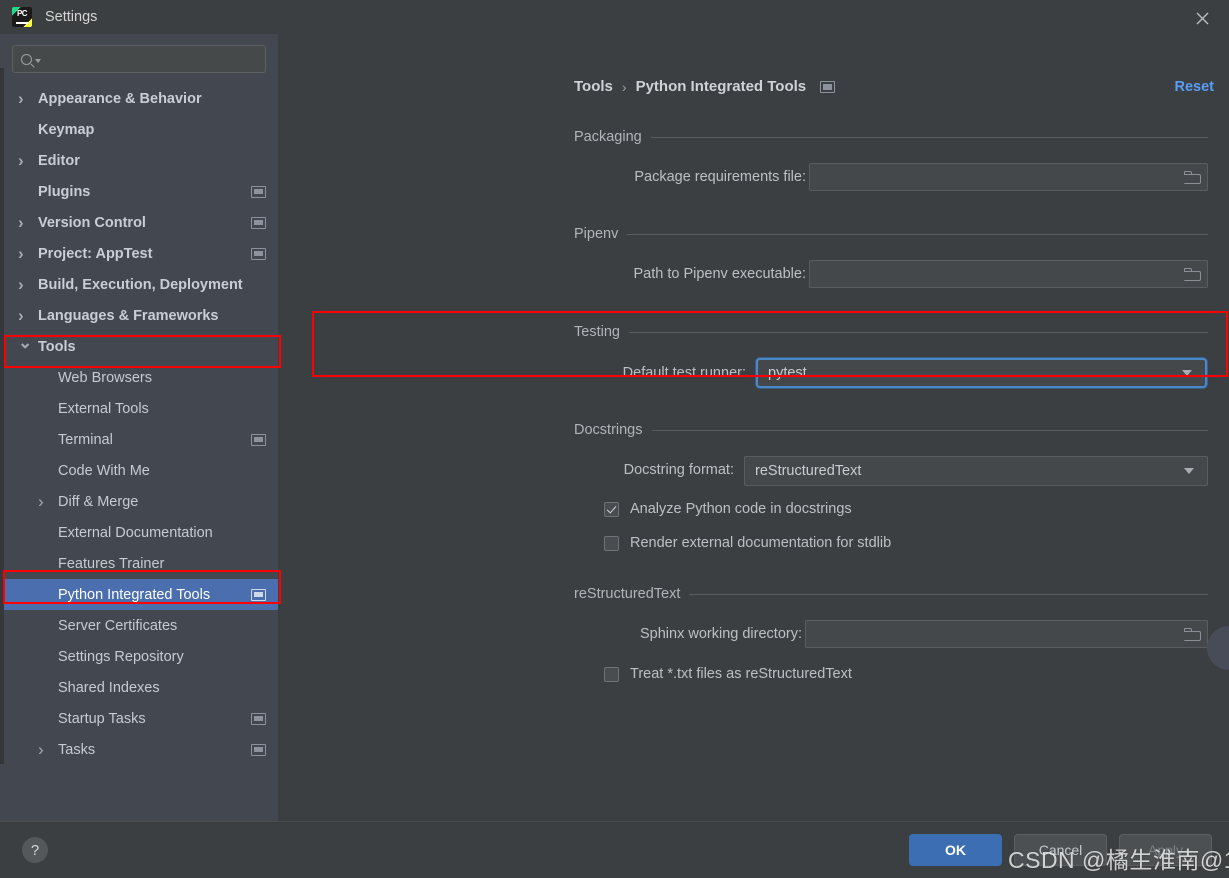 The width and height of the screenshot is (1229, 878). Describe the element at coordinates (153, 59) in the screenshot. I see `search-input` at that location.